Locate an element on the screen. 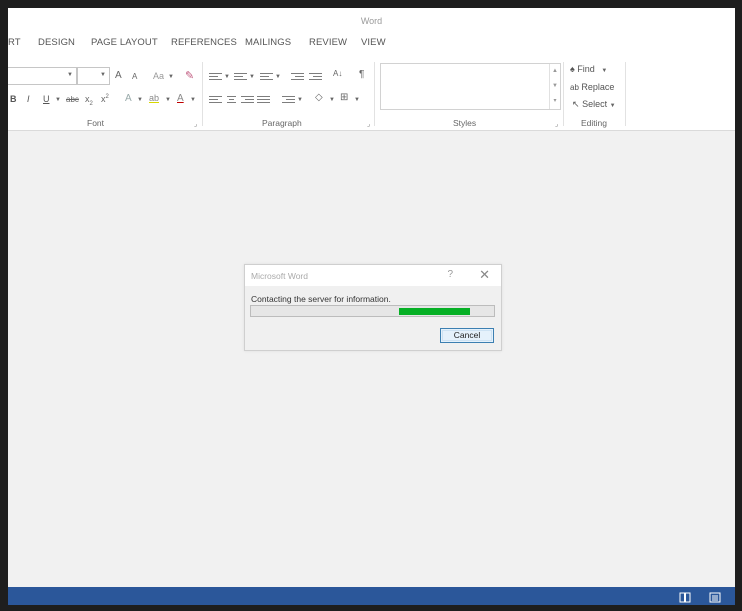  read-mode-icon is located at coordinates (685, 596).